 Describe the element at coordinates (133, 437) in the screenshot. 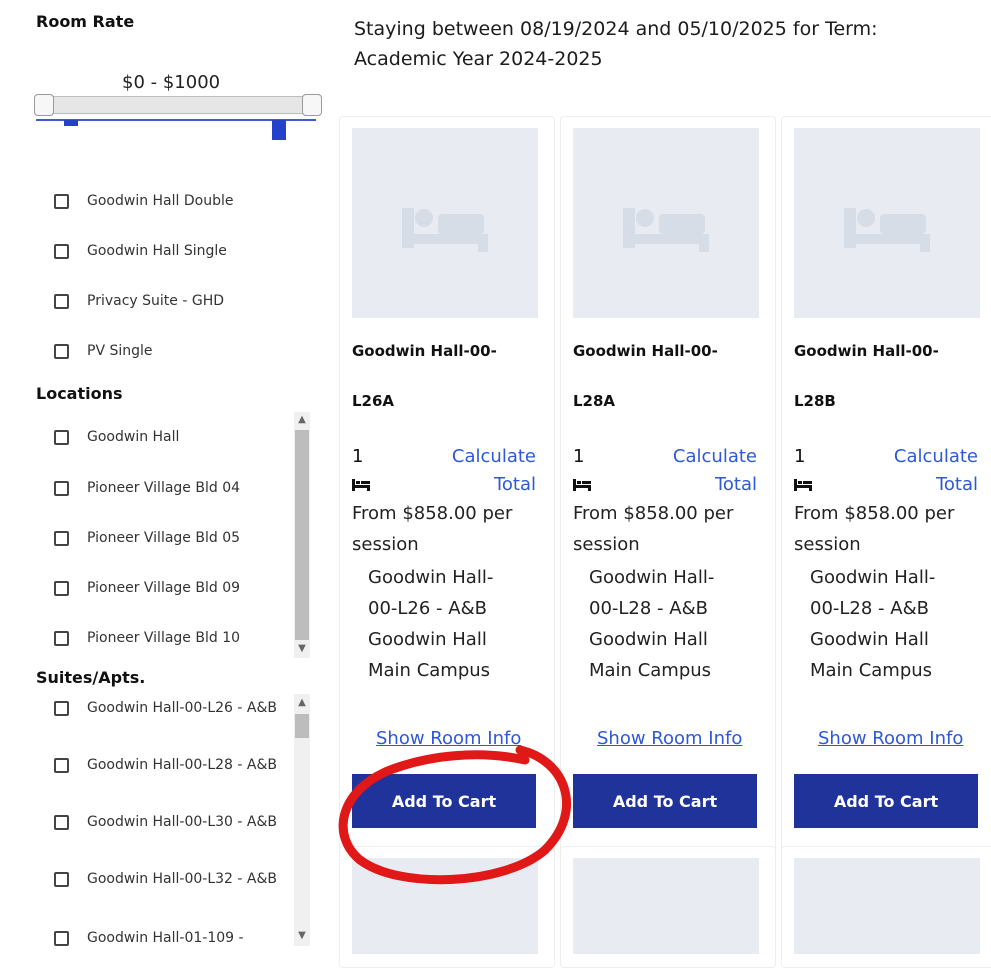

I see `location-label: Goodwin Hall` at that location.